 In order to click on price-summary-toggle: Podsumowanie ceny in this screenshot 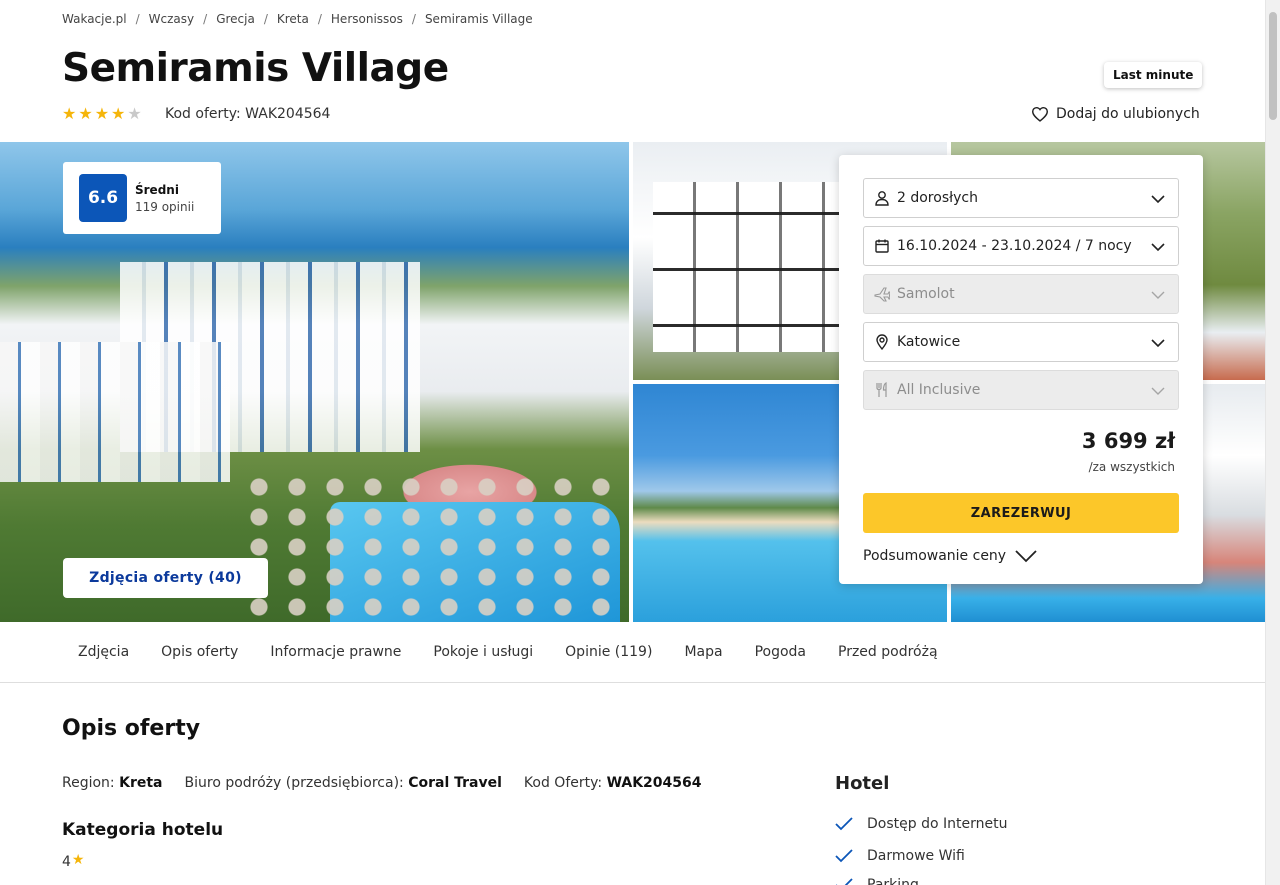, I will do `click(950, 556)`.